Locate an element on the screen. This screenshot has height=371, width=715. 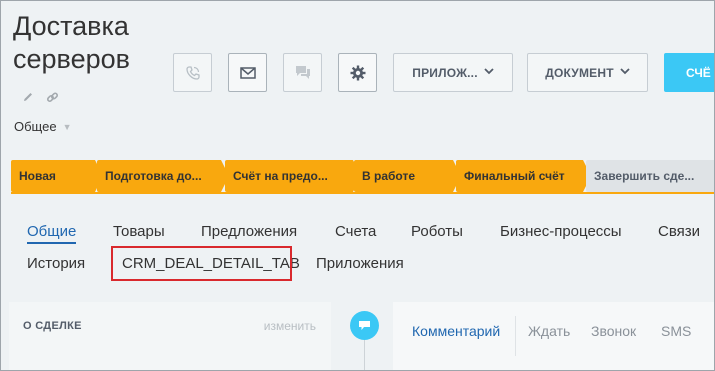
tab-robots: Роботы is located at coordinates (437, 231).